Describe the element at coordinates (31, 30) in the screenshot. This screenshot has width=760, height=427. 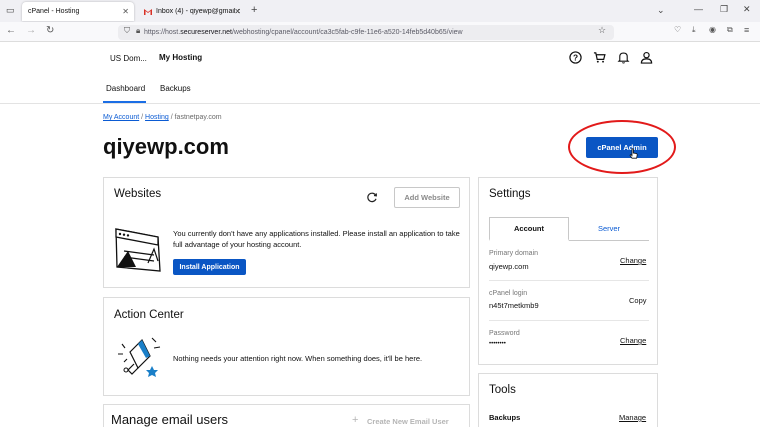
I see `forward-icon: →` at that location.